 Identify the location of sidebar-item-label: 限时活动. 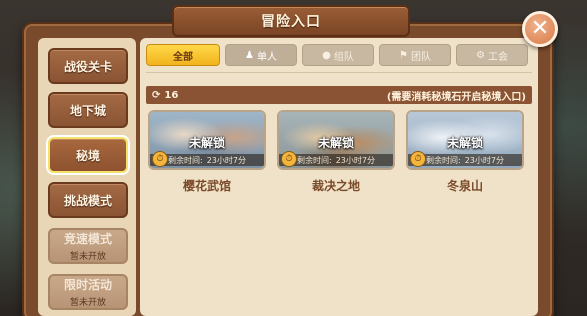
(87, 285).